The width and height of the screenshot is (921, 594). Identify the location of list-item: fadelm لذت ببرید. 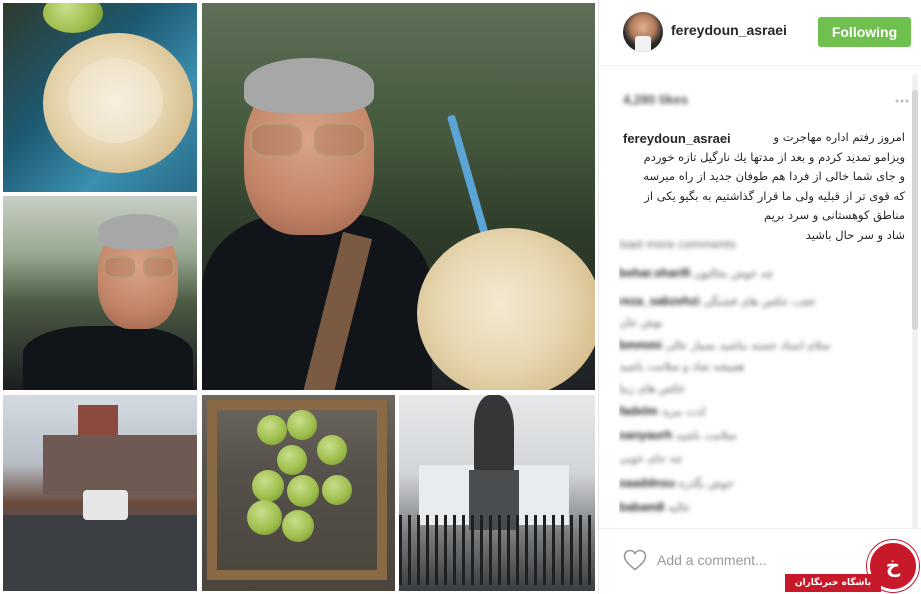
(662, 411).